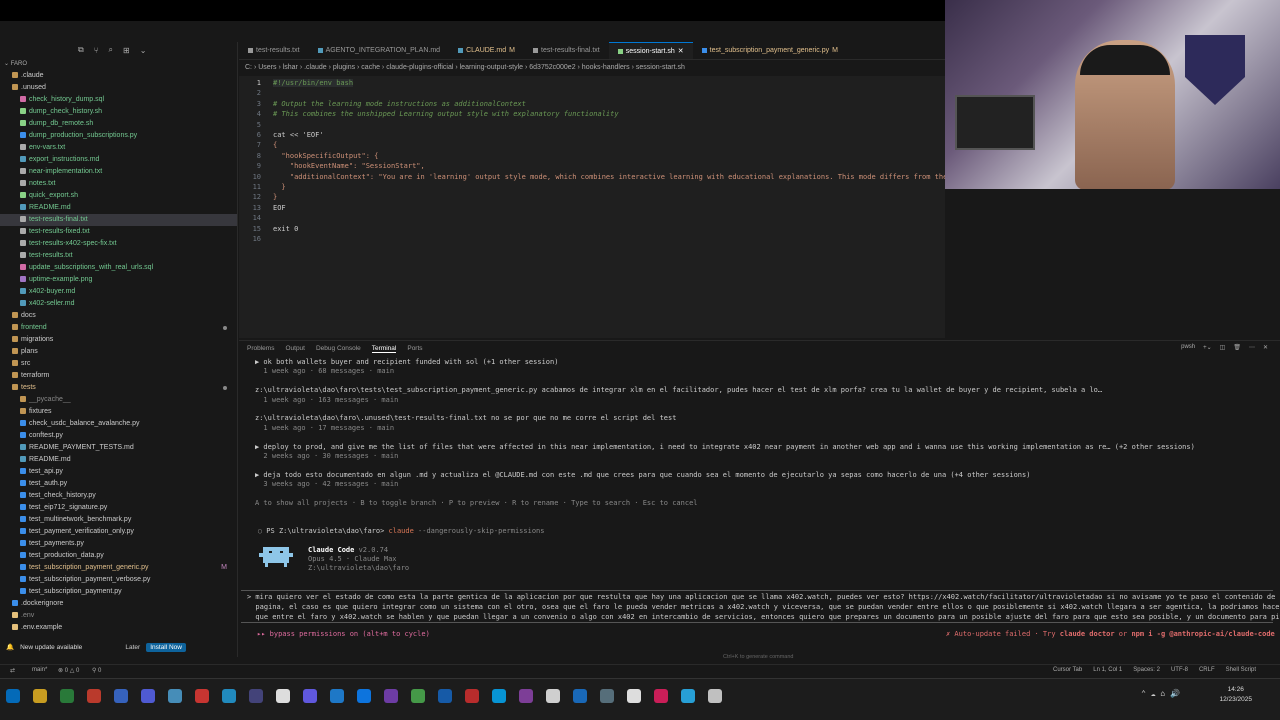 This screenshot has height=720, width=1280. I want to click on new-file-icon: ⧉, so click(81, 50).